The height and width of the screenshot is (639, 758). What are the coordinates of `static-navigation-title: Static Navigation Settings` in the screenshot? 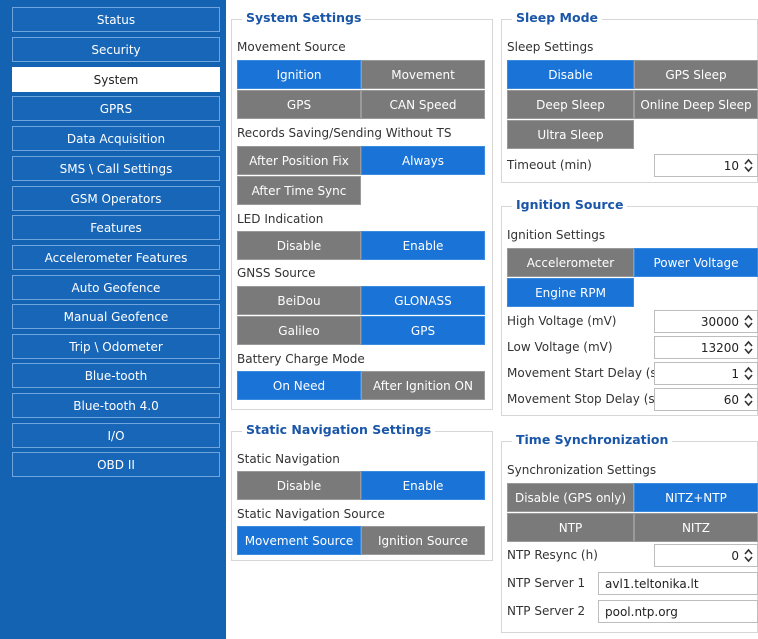 It's located at (339, 429).